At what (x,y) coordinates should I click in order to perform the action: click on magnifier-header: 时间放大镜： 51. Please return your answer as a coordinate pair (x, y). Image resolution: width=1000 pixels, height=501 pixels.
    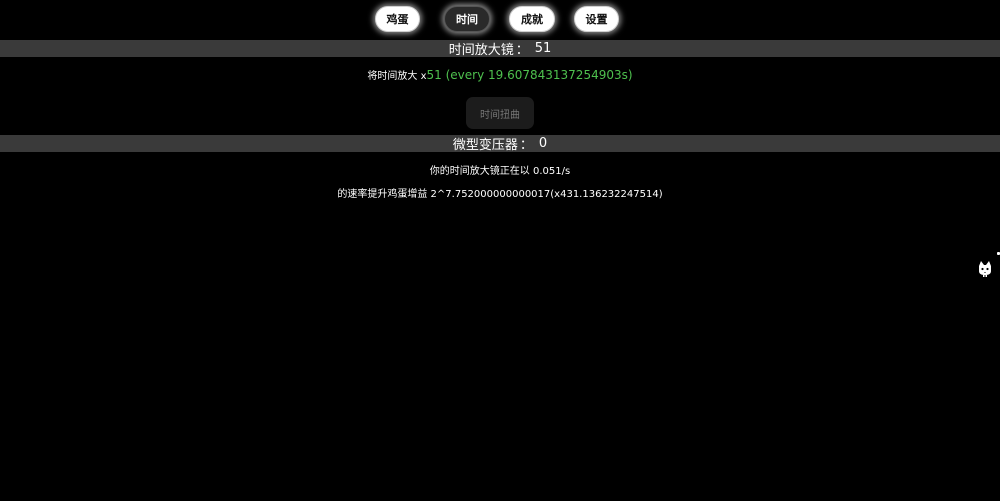
    Looking at the image, I should click on (500, 49).